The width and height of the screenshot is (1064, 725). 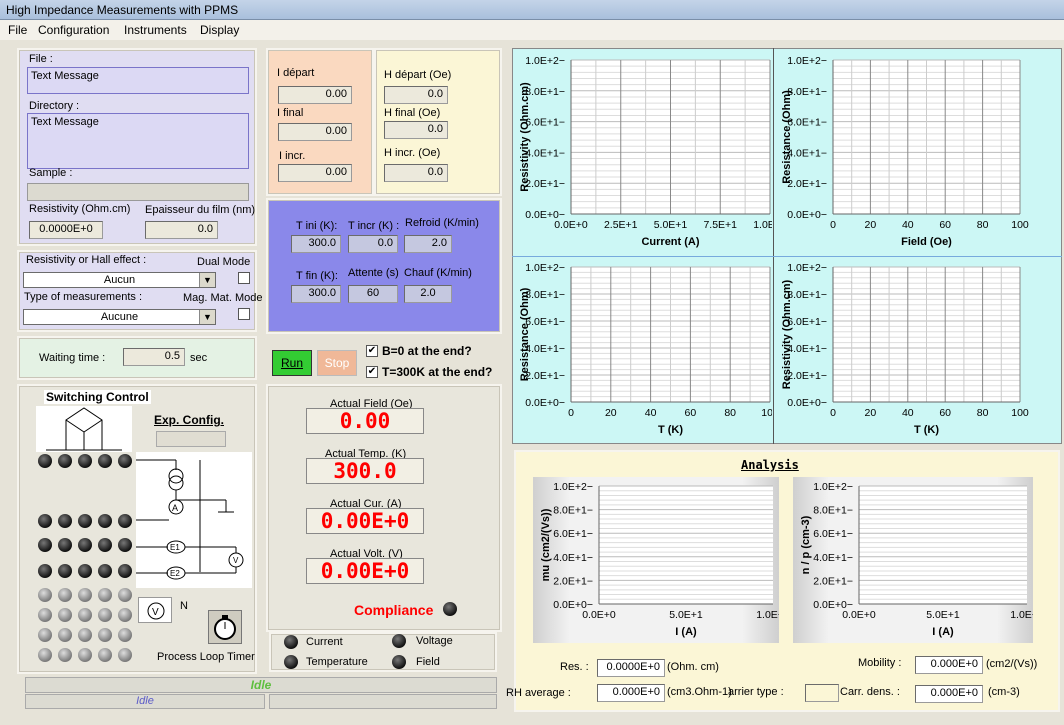 I want to click on h-incr-field: 0.0, so click(x=416, y=173).